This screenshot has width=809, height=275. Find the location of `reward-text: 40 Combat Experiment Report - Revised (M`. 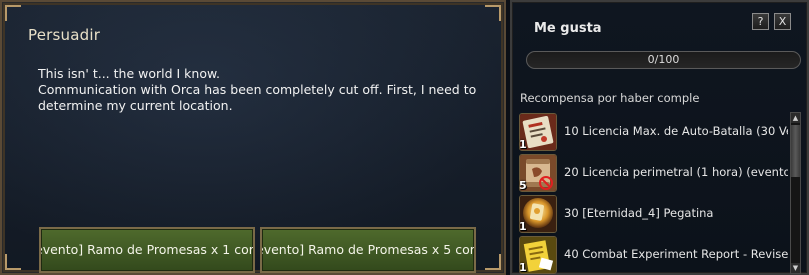

reward-text: 40 Combat Experiment Report - Revised (M is located at coordinates (676, 254).